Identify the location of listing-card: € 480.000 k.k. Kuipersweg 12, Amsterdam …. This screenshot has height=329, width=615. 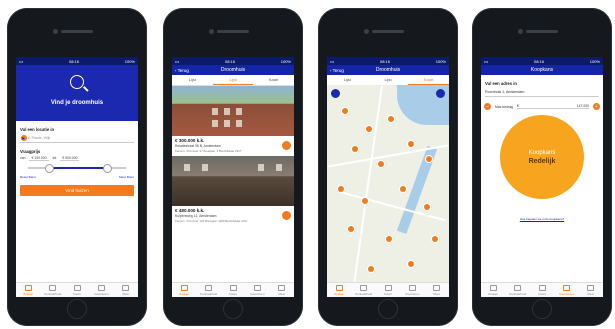
(233, 189).